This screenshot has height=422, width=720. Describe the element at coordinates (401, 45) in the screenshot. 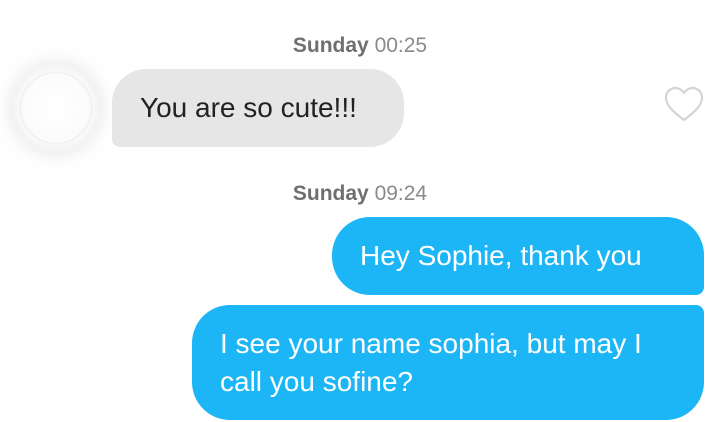

I see `timestamp-time: 00:25` at that location.